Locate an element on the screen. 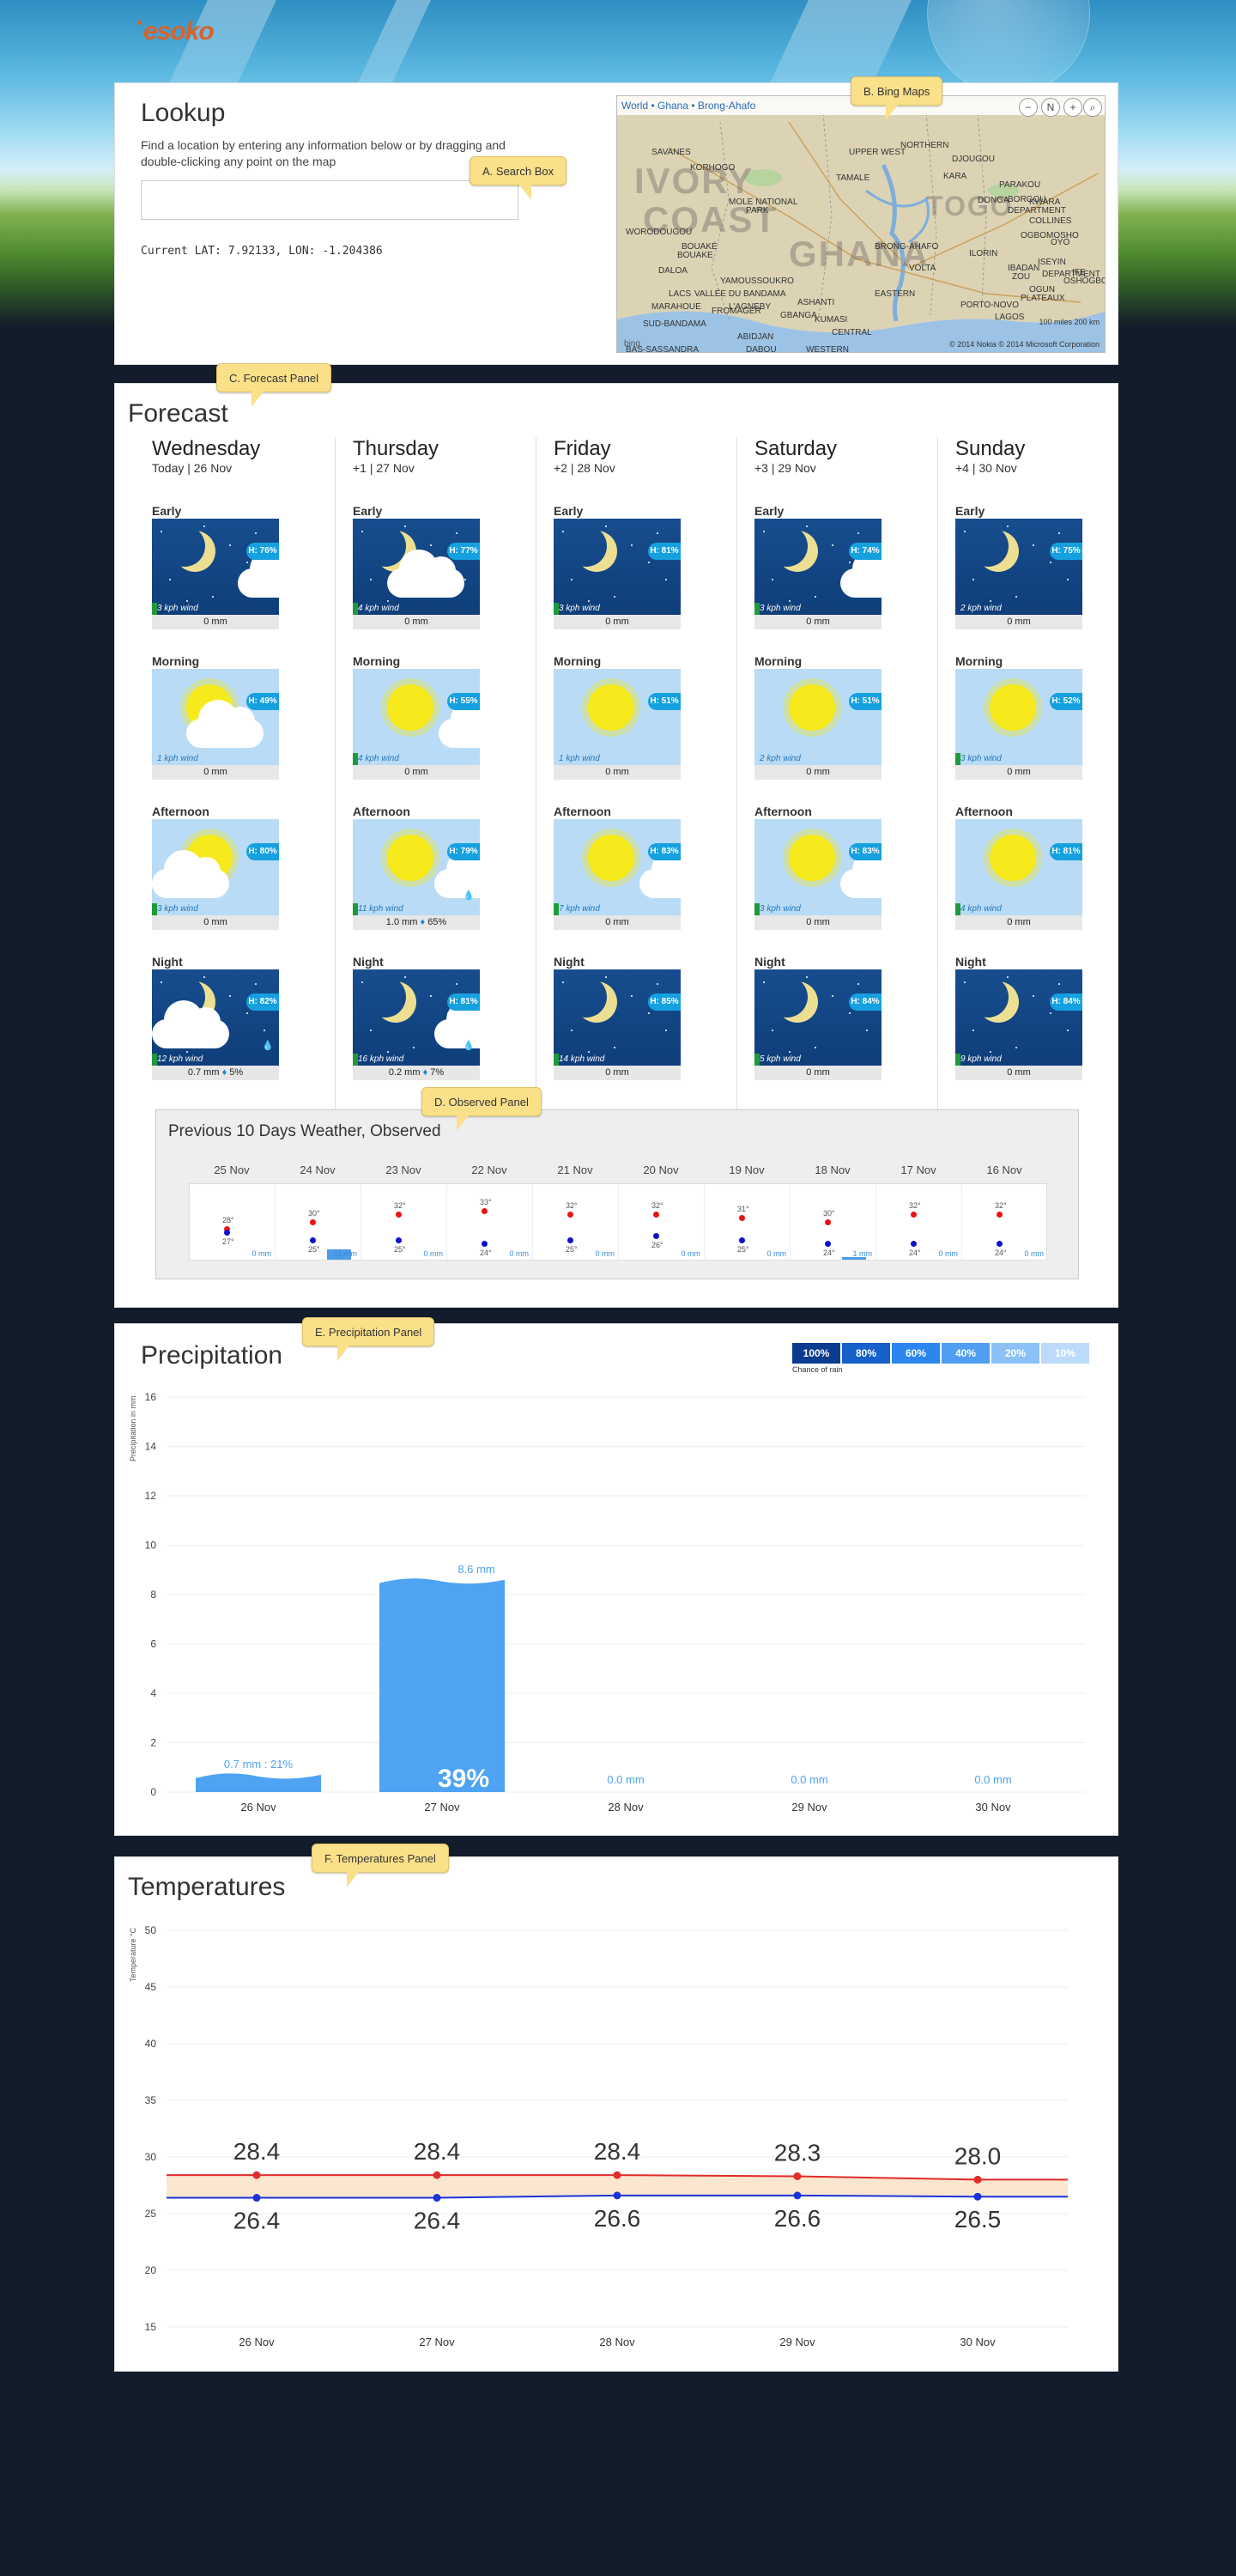 The width and height of the screenshot is (1236, 2576). observed-rain: 1 mm is located at coordinates (862, 1254).